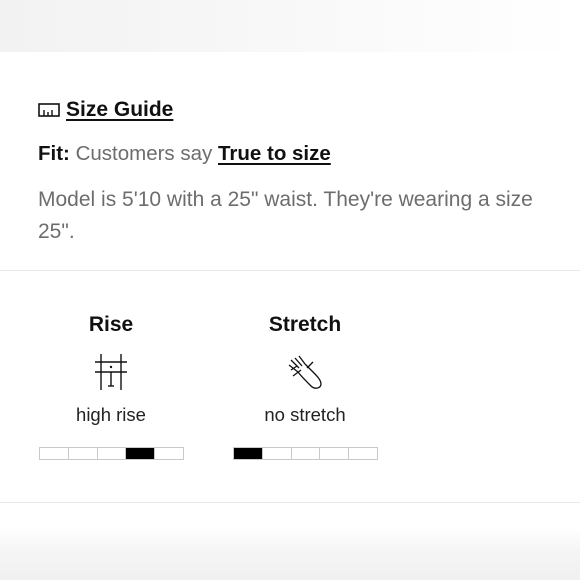  I want to click on fit-text: Customers say, so click(144, 153).